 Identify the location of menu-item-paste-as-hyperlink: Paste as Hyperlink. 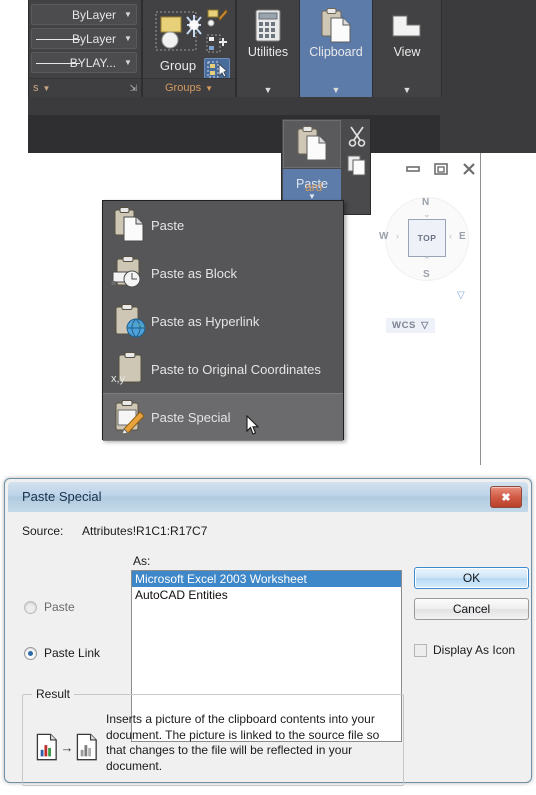
(223, 321).